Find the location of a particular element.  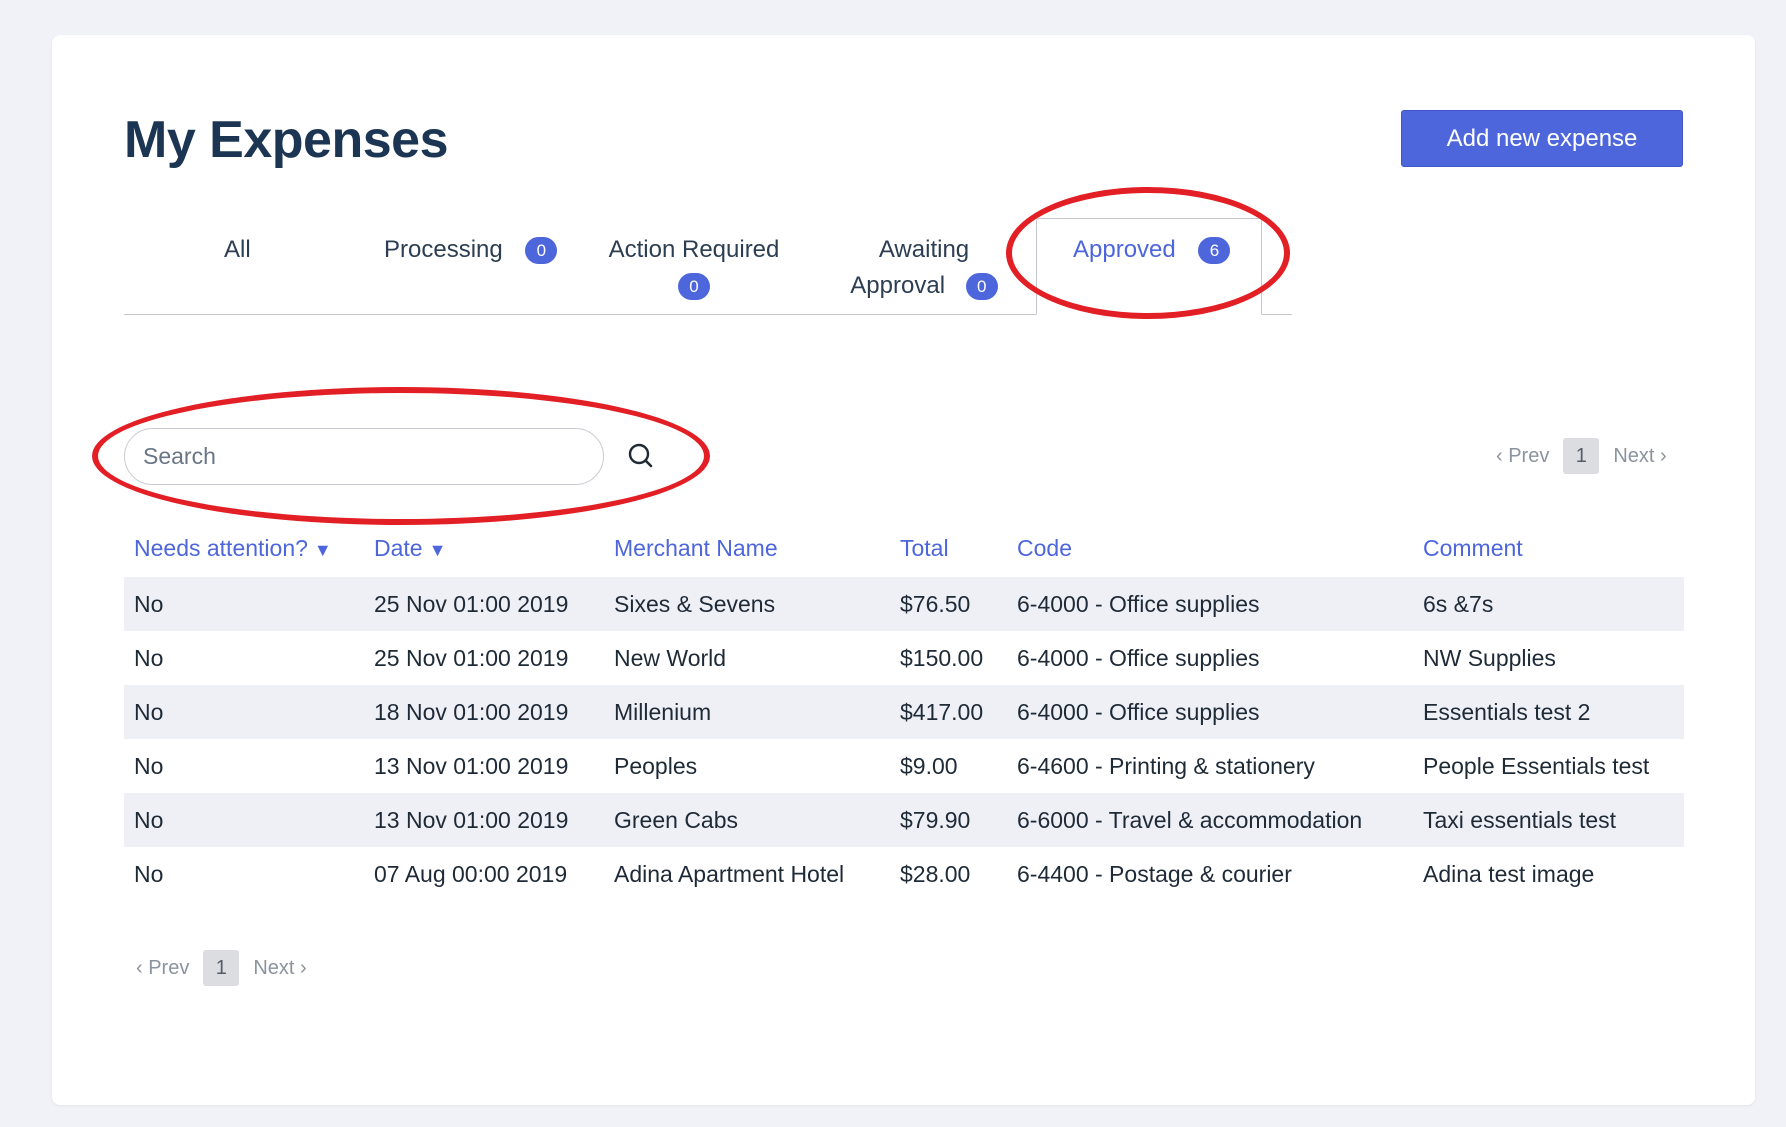

cell-merchant: Adina Apartment Hotel is located at coordinates (729, 873).